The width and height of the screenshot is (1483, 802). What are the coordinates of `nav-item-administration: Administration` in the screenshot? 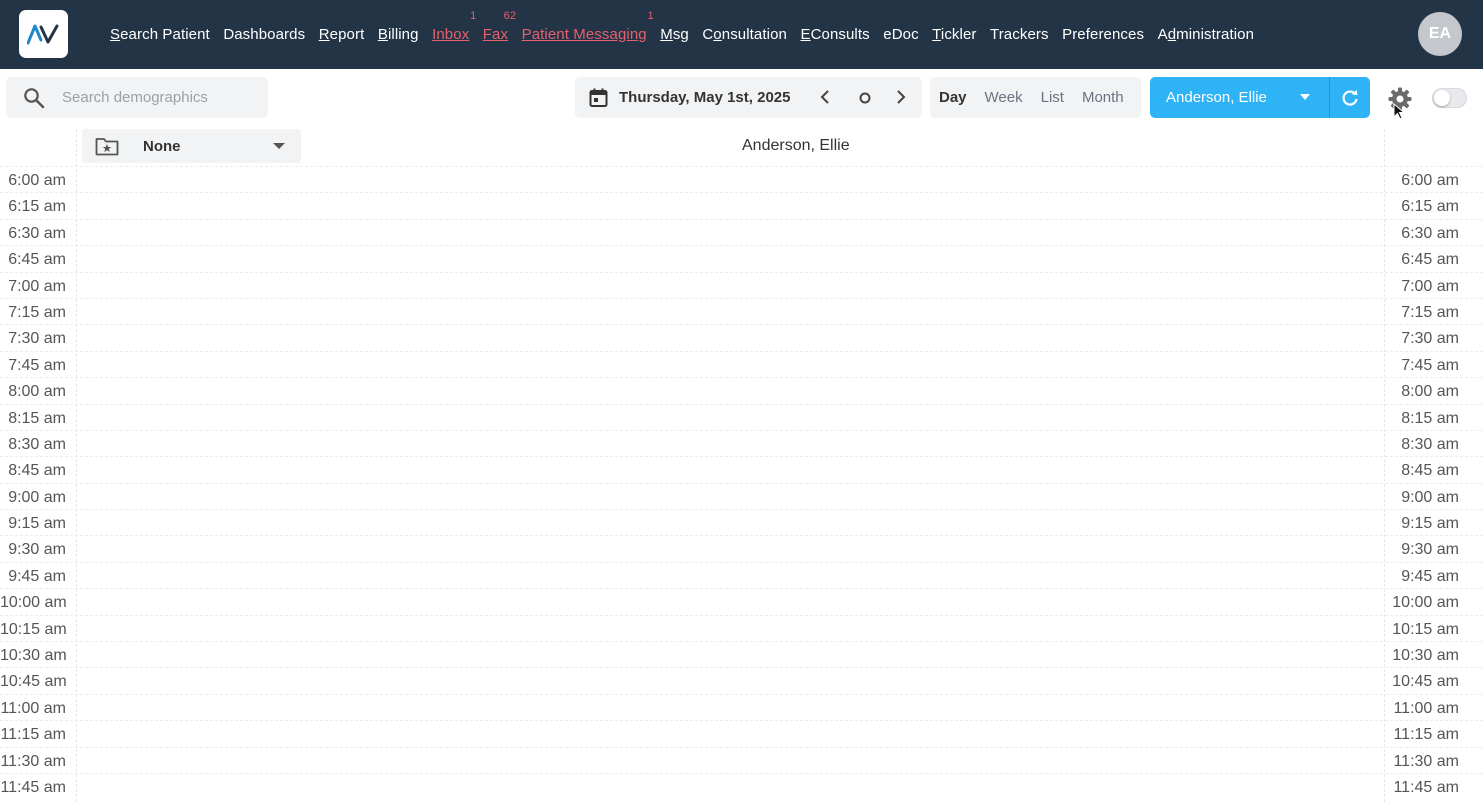 It's located at (1206, 34).